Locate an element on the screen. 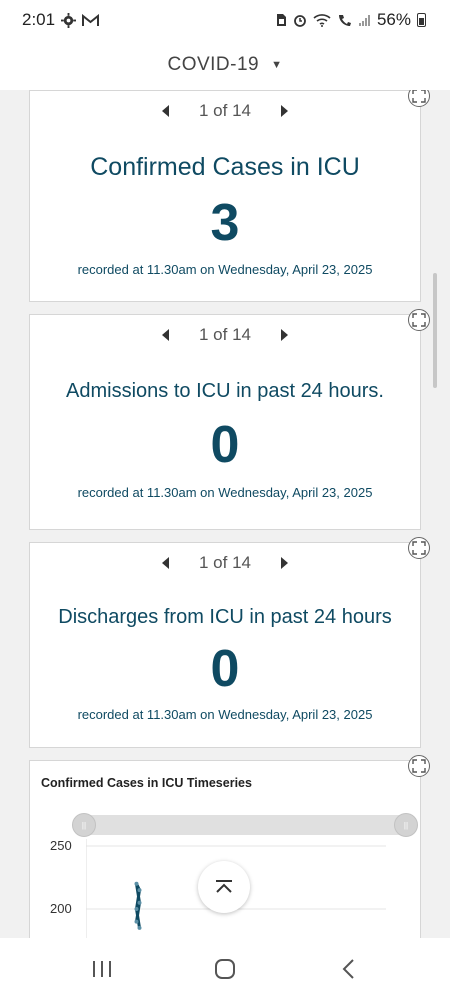  dropdown-caret-icon: ▼ is located at coordinates (276, 65).